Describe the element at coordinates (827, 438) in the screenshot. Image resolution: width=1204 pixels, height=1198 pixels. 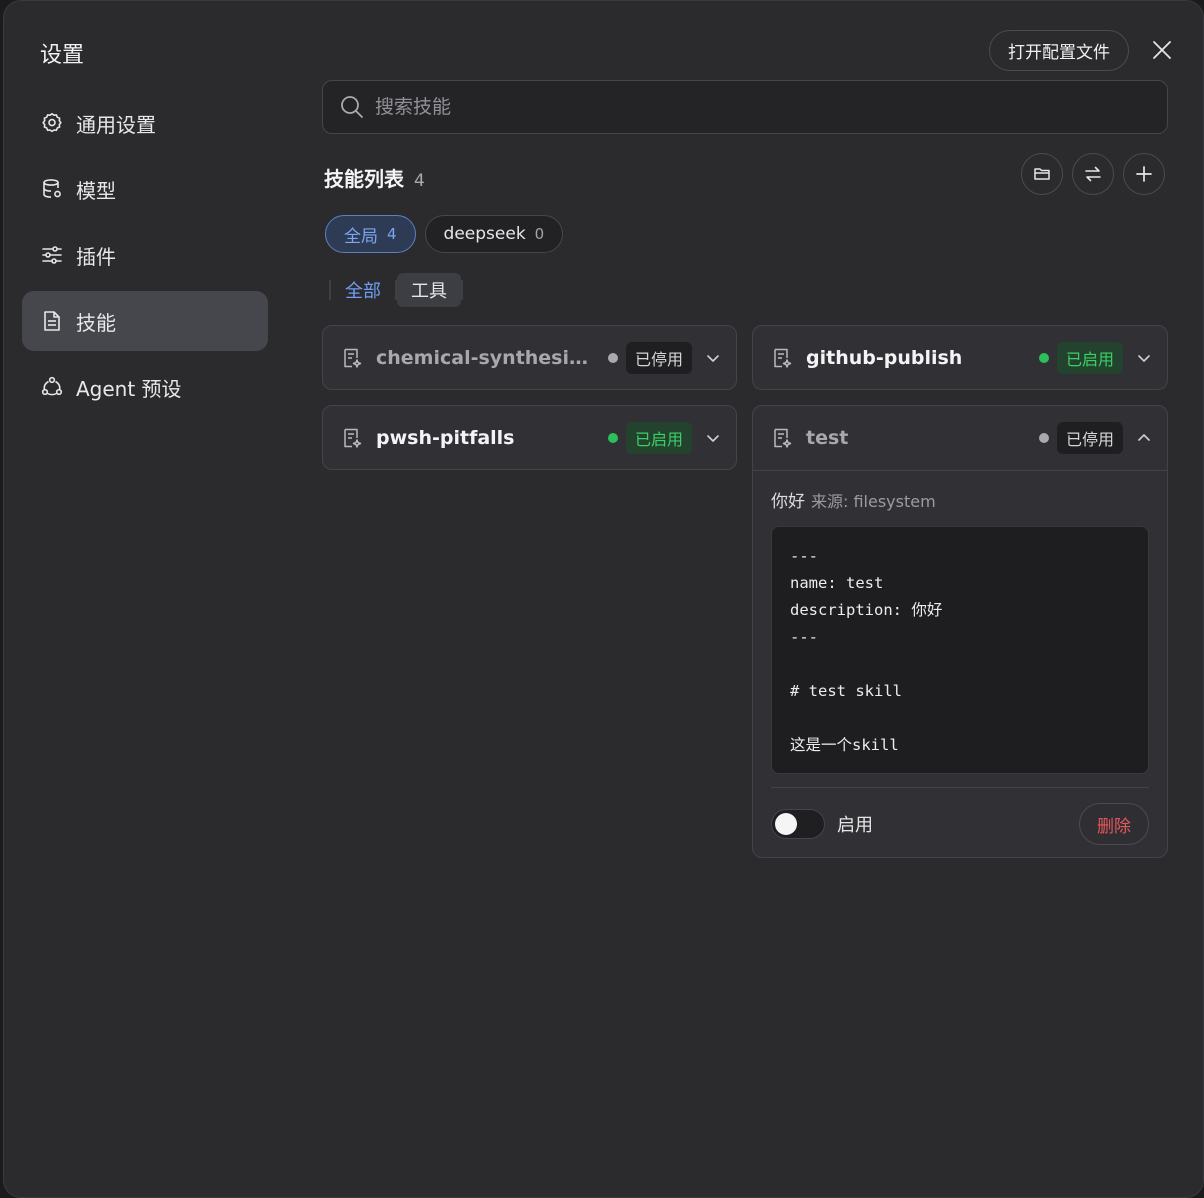
I see `skill-name: test` at that location.